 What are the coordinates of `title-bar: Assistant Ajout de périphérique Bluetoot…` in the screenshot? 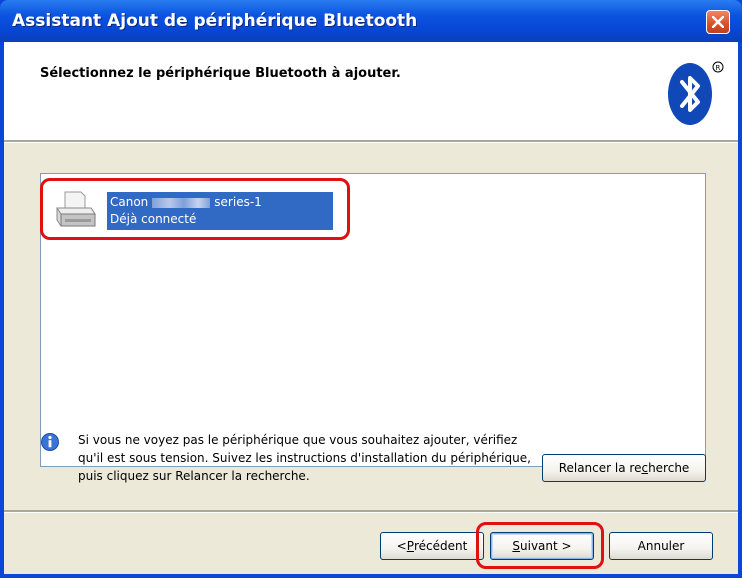 It's located at (371, 21).